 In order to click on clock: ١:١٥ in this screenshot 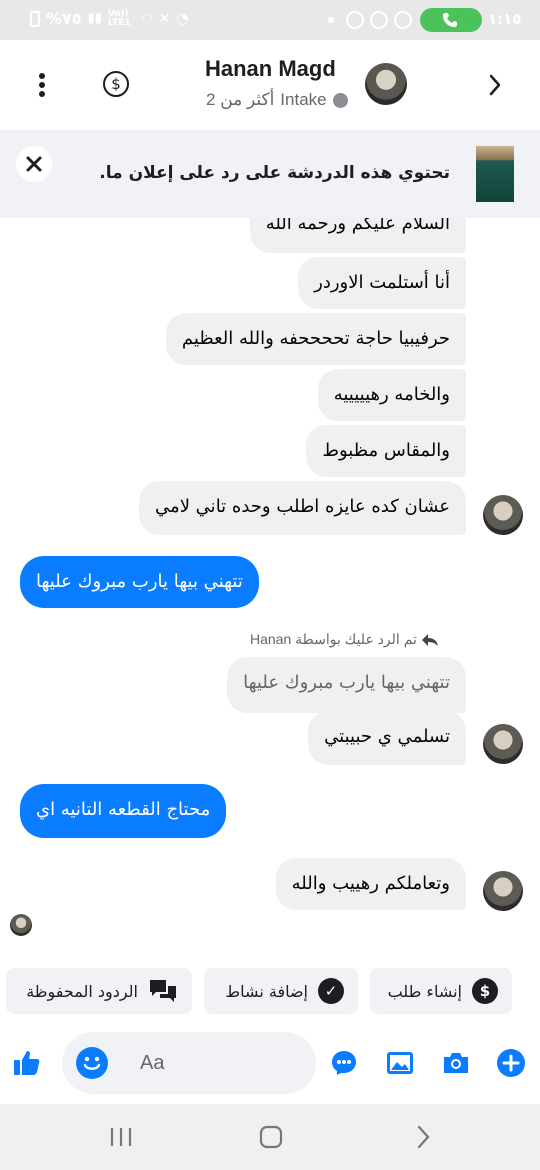, I will do `click(505, 19)`.